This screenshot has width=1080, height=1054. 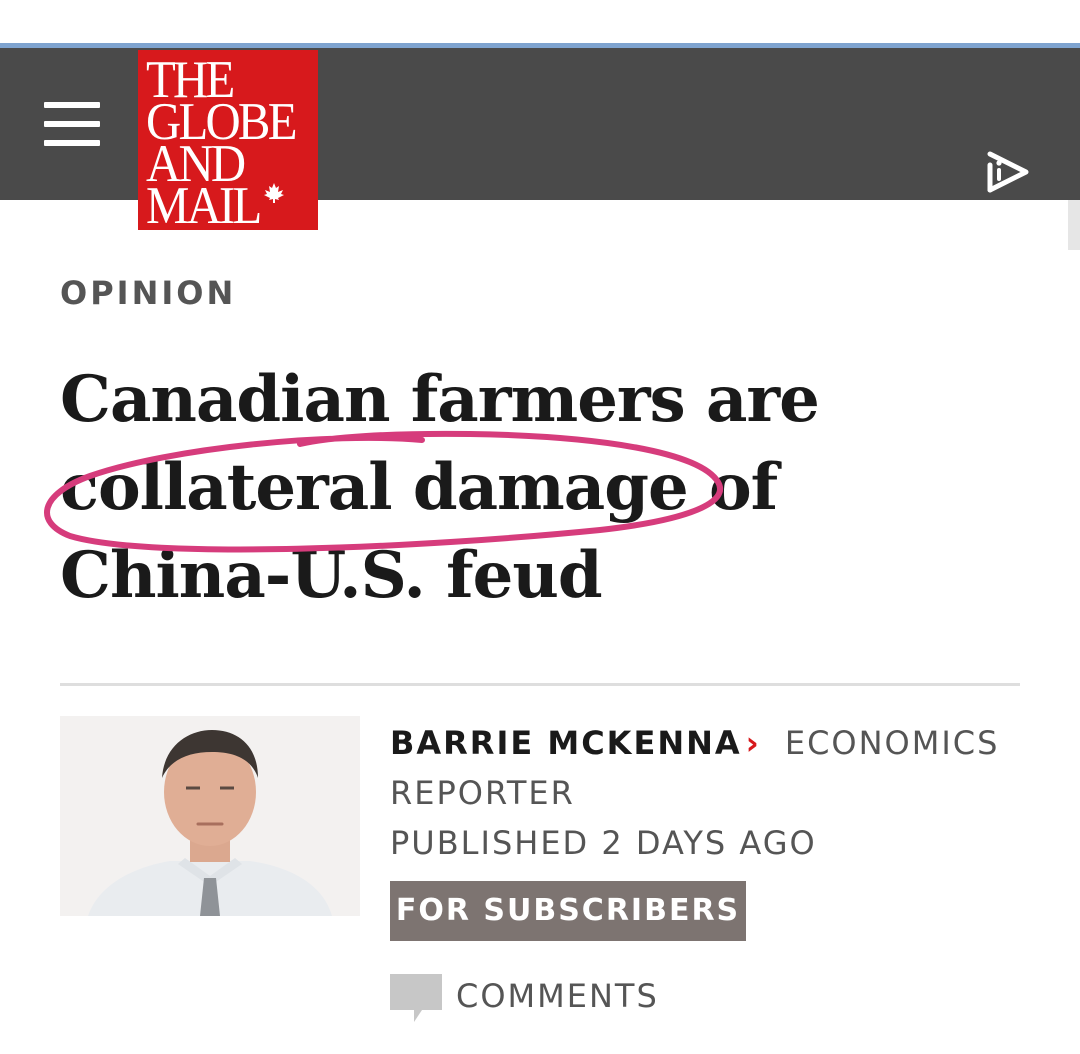 I want to click on audio-play-icon, so click(x=1008, y=172).